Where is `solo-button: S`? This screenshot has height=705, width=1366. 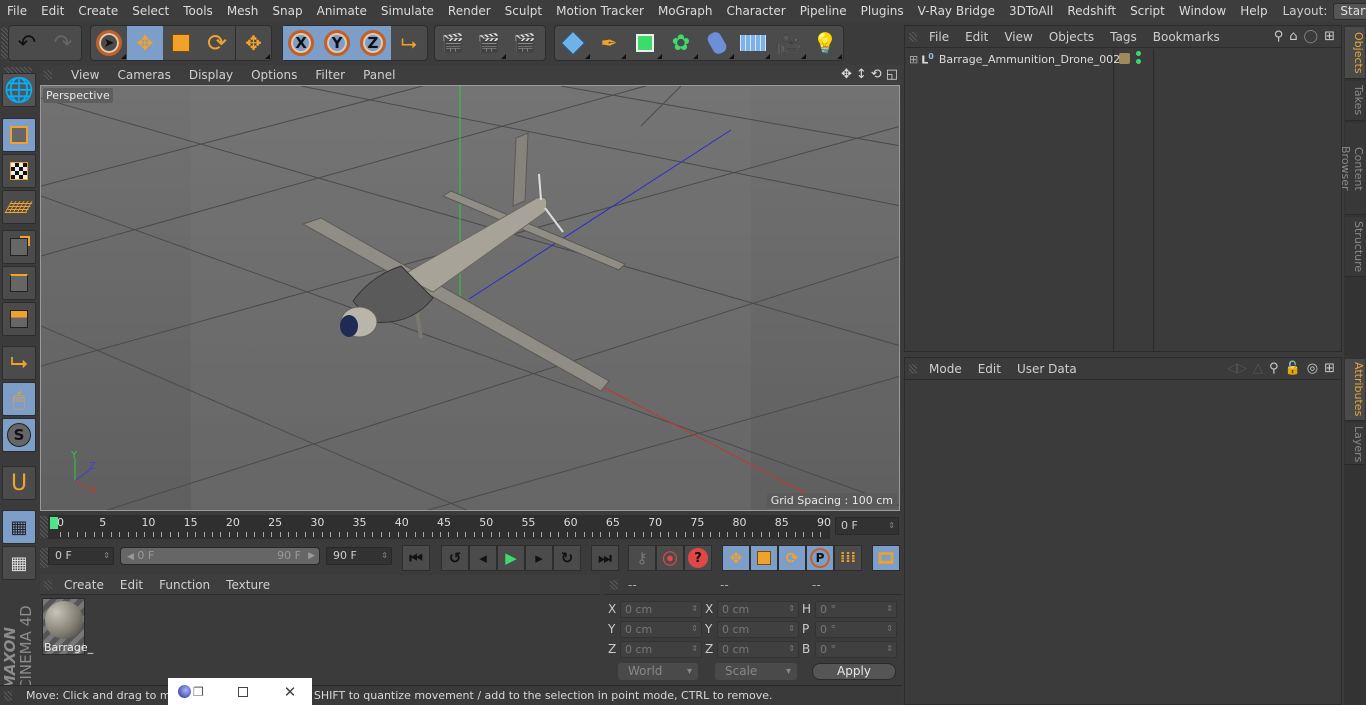
solo-button: S is located at coordinates (19, 435).